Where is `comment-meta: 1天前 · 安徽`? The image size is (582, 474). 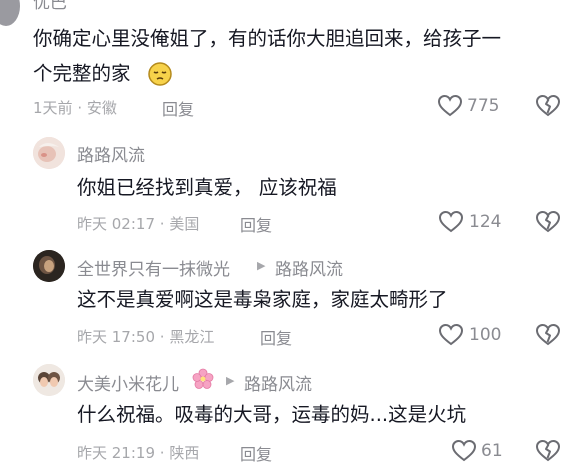
comment-meta: 1天前 · 安徽 is located at coordinates (75, 107).